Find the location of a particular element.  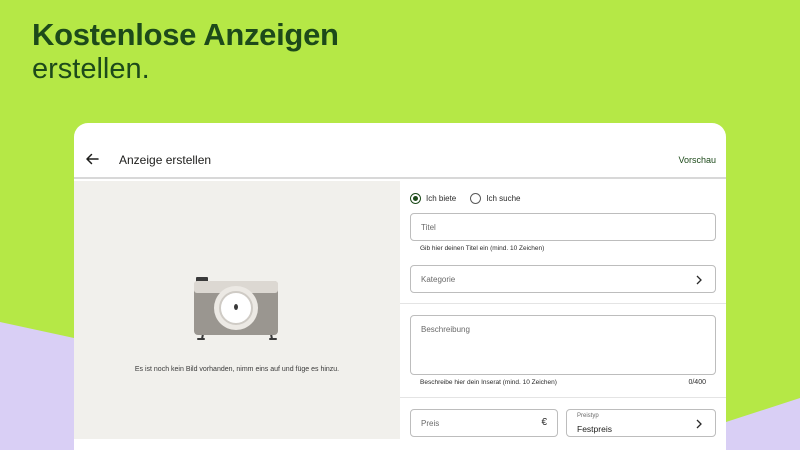

camera-icon is located at coordinates (236, 308).